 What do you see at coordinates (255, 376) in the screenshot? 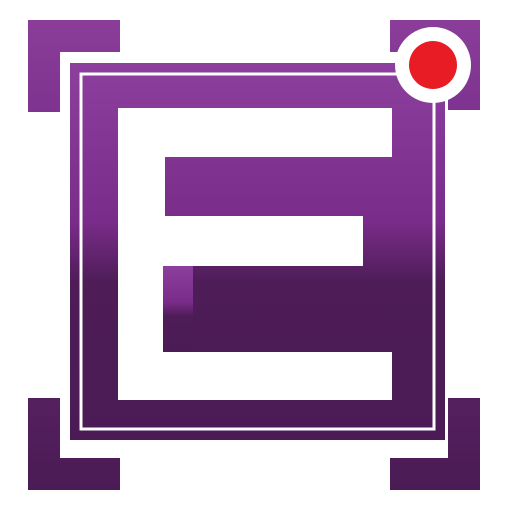
I see `letter-e-bottom-bar` at bounding box center [255, 376].